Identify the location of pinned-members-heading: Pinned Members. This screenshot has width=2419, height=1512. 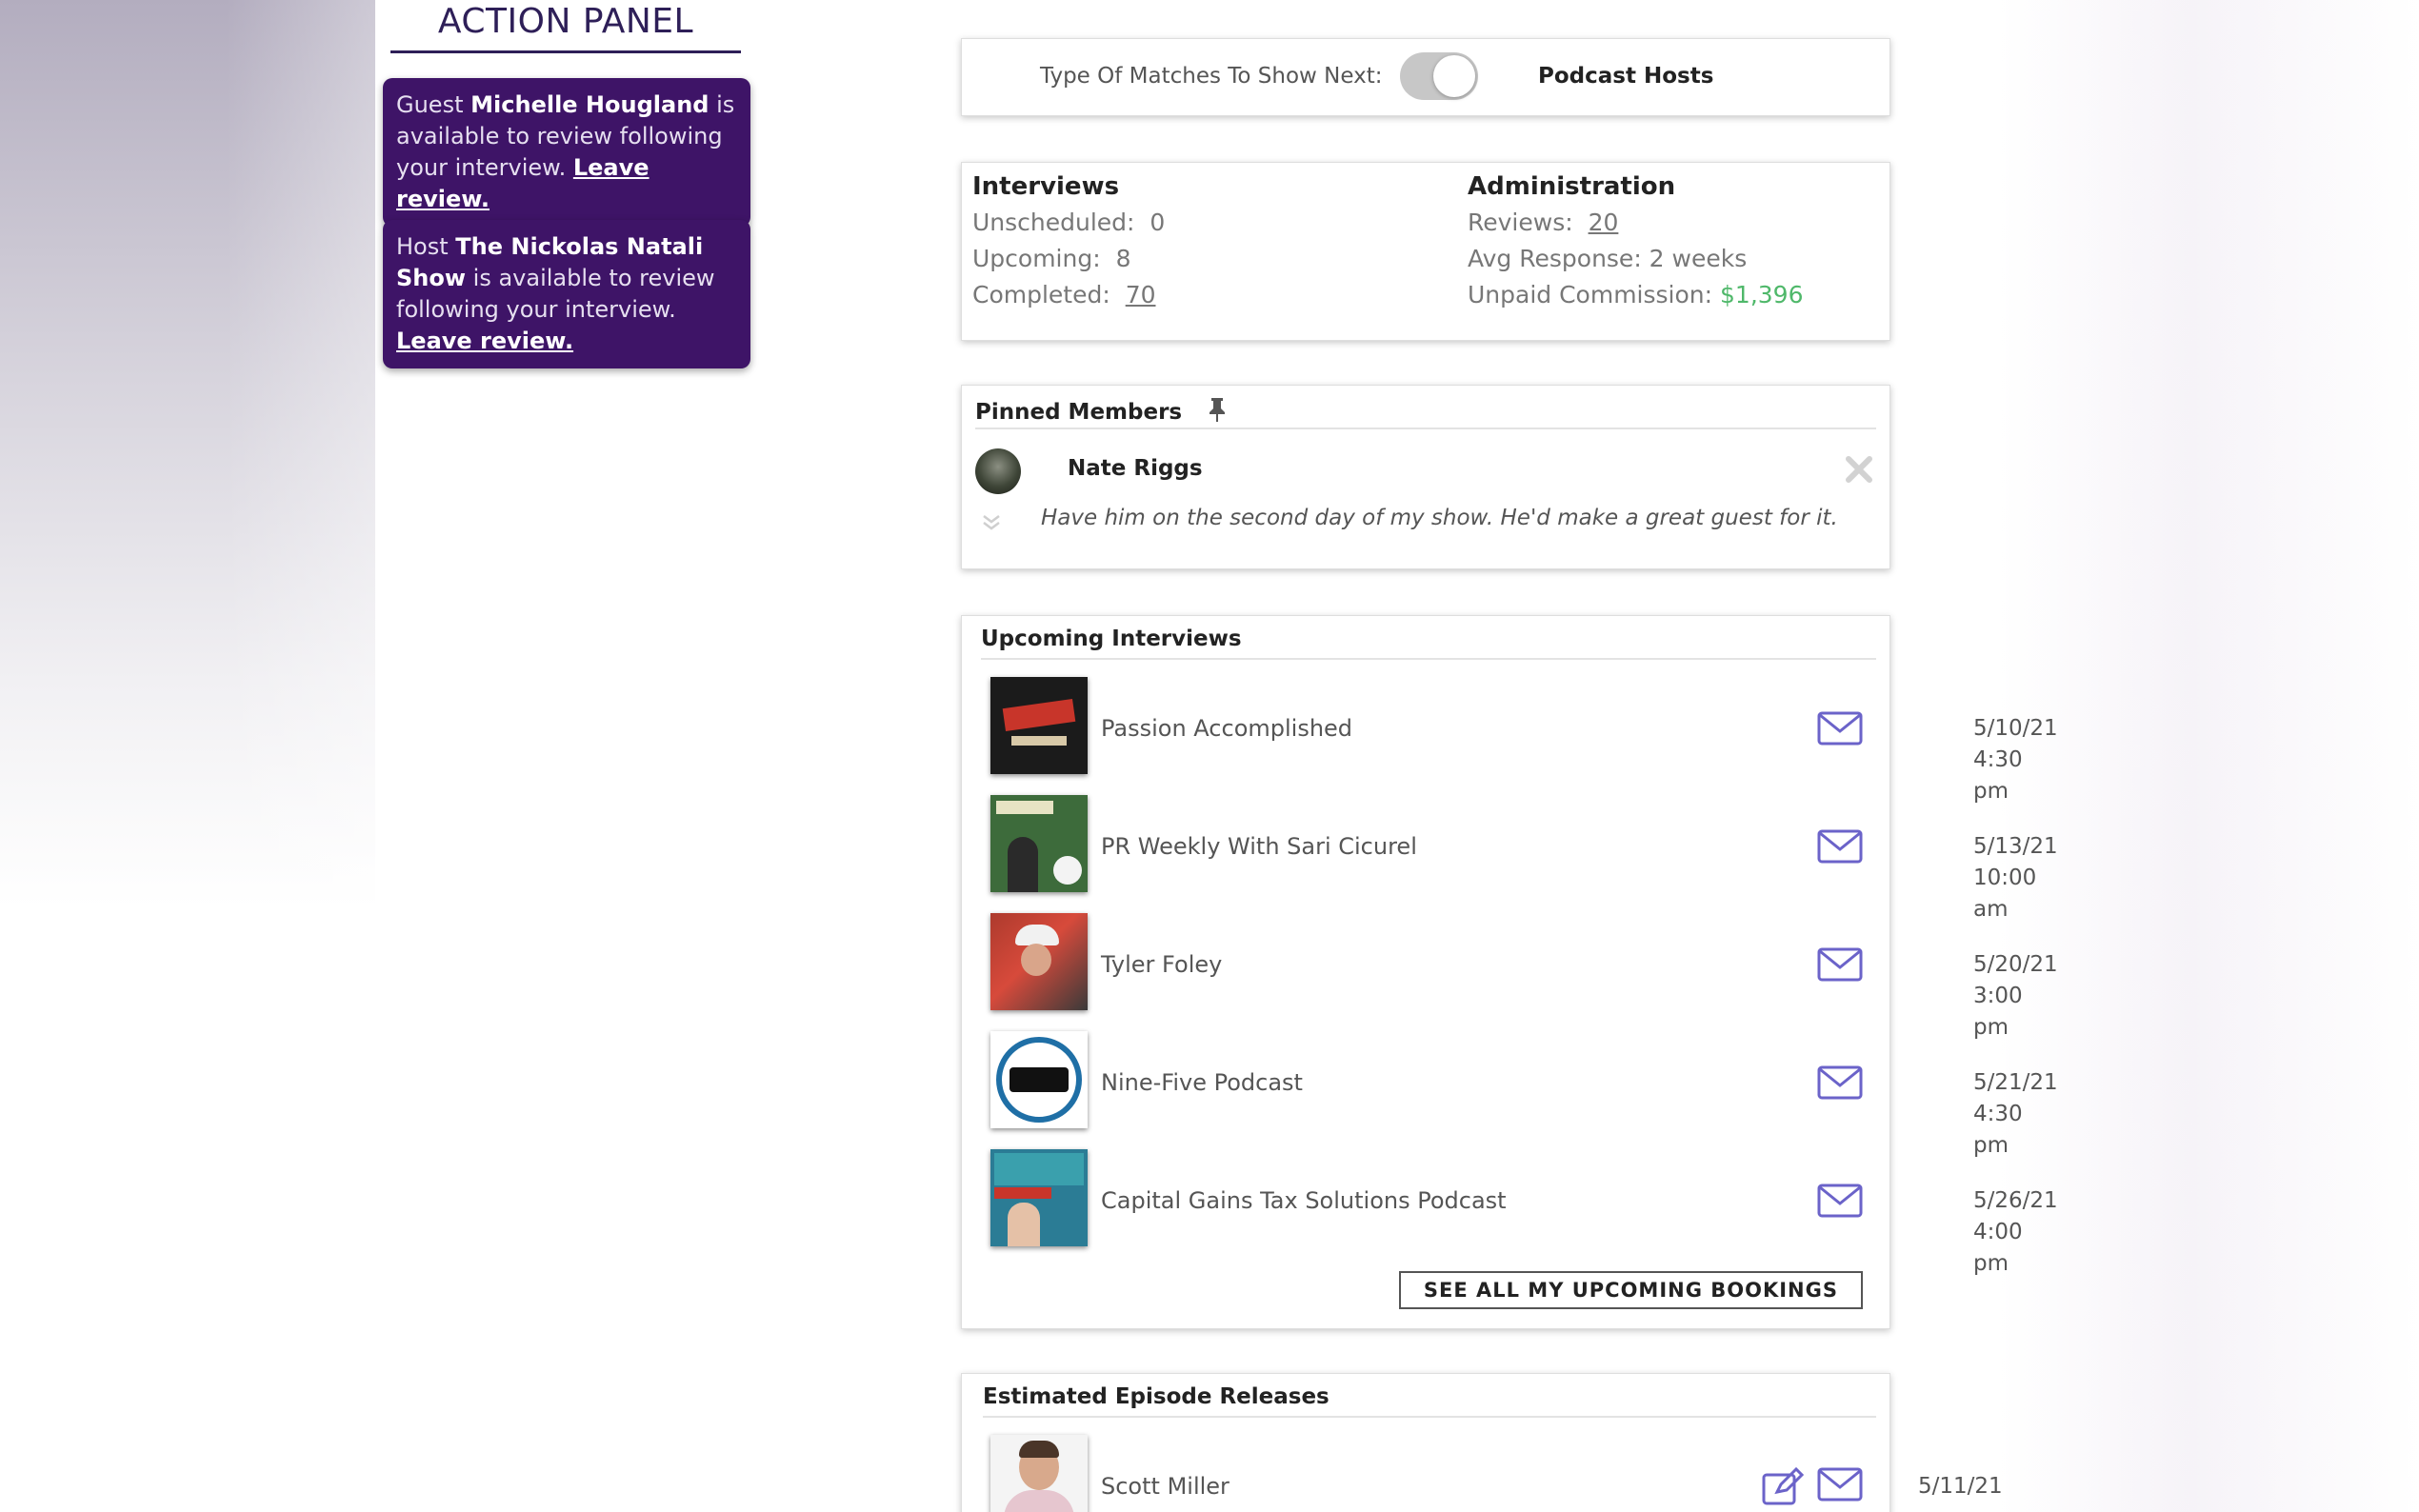
(1079, 412).